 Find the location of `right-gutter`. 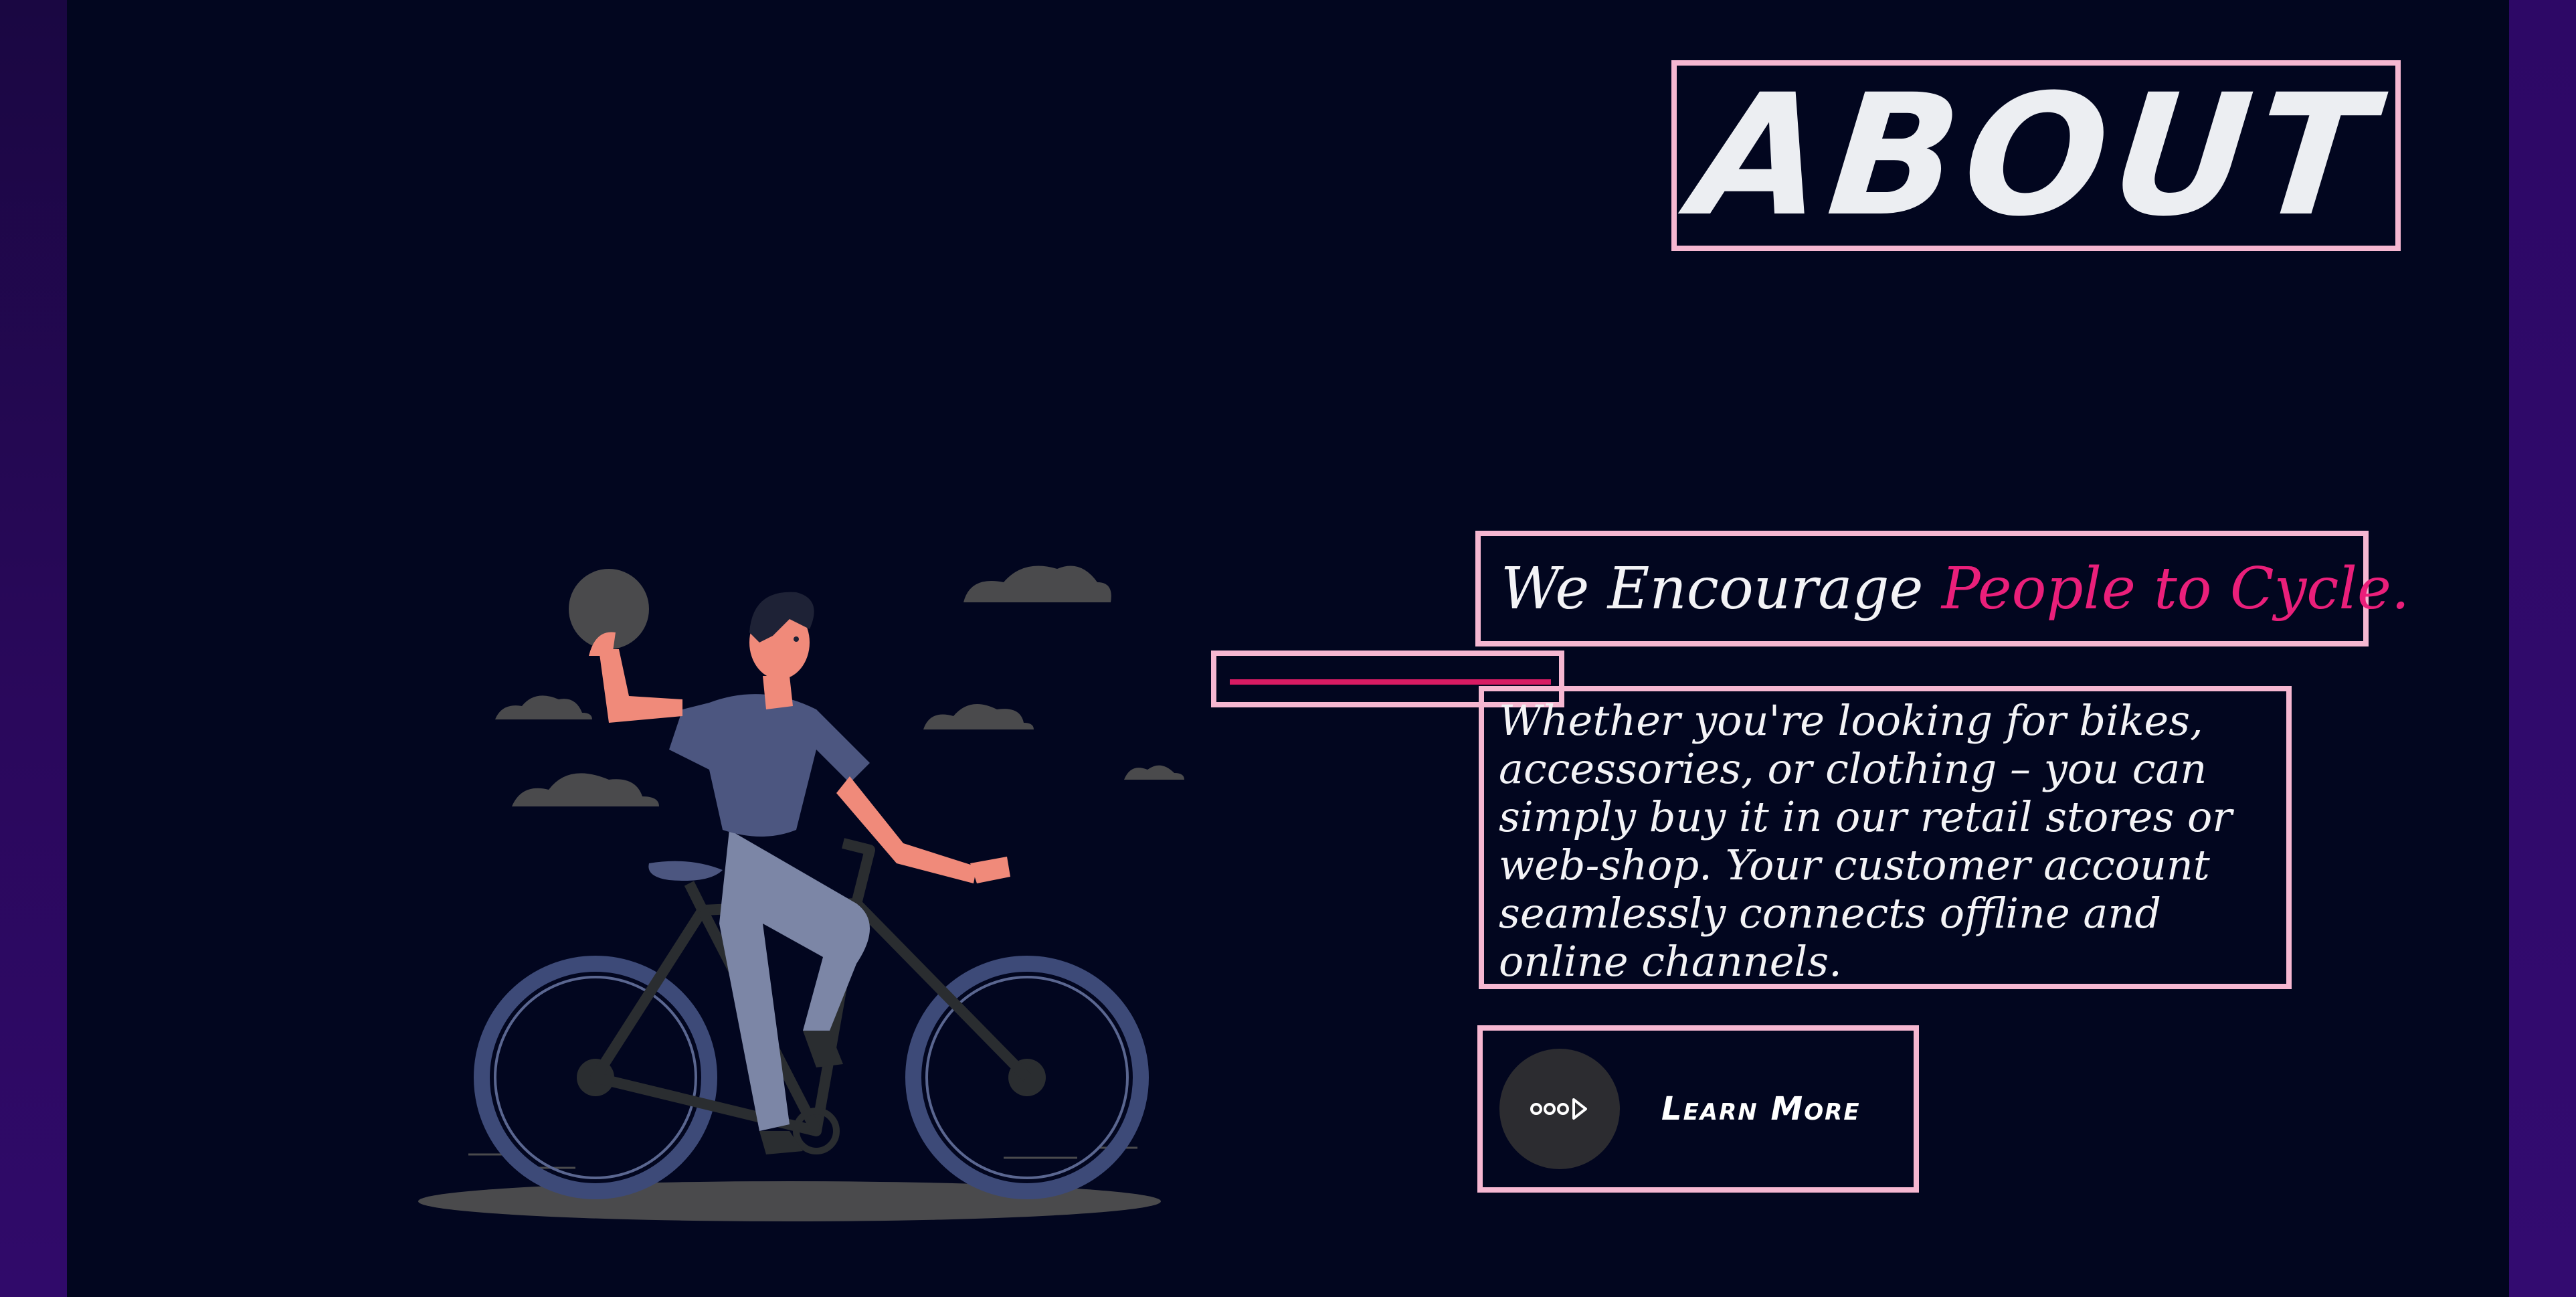

right-gutter is located at coordinates (2542, 648).